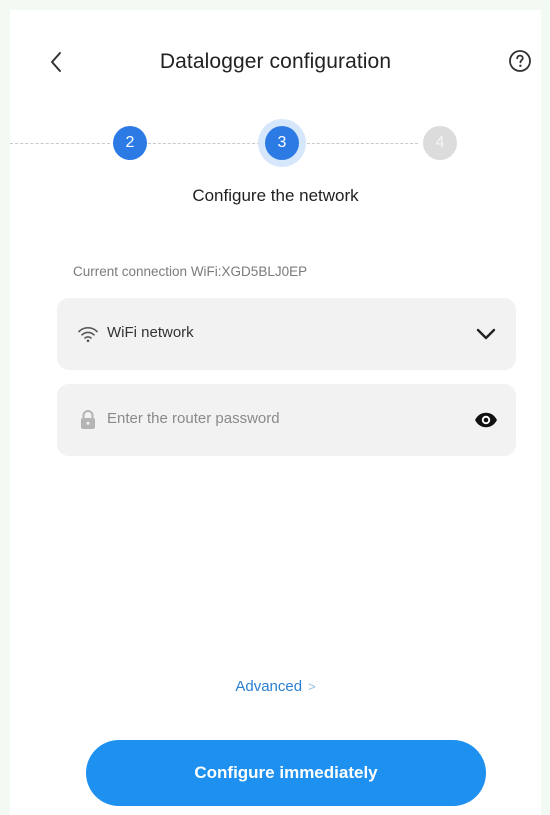 This screenshot has height=815, width=550. Describe the element at coordinates (269, 686) in the screenshot. I see `advanced-label: Advanced` at that location.